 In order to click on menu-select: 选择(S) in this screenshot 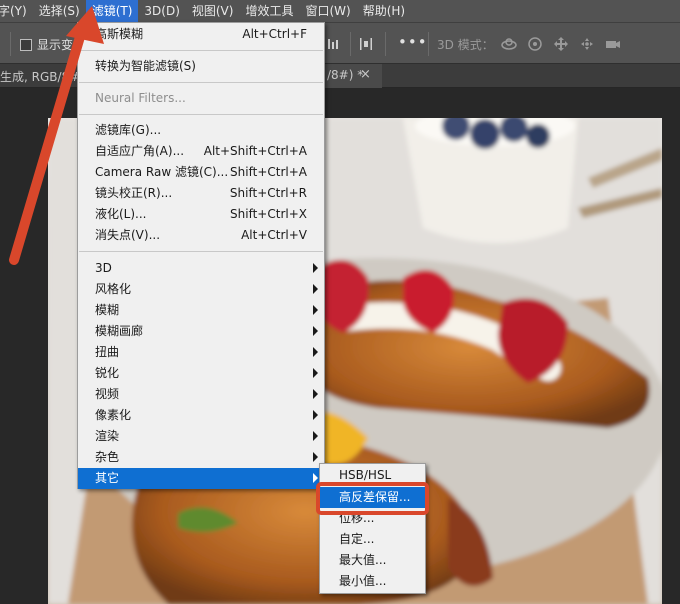, I will do `click(59, 11)`.